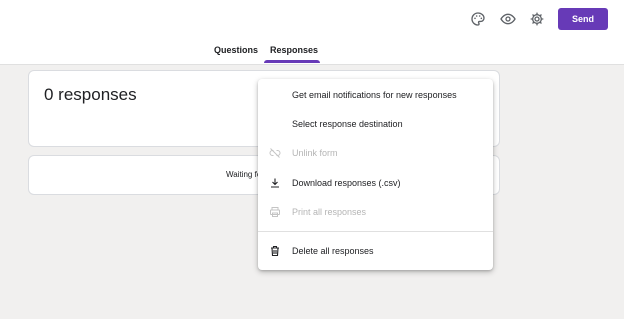 The height and width of the screenshot is (319, 624). Describe the element at coordinates (275, 251) in the screenshot. I see `trash-icon` at that location.